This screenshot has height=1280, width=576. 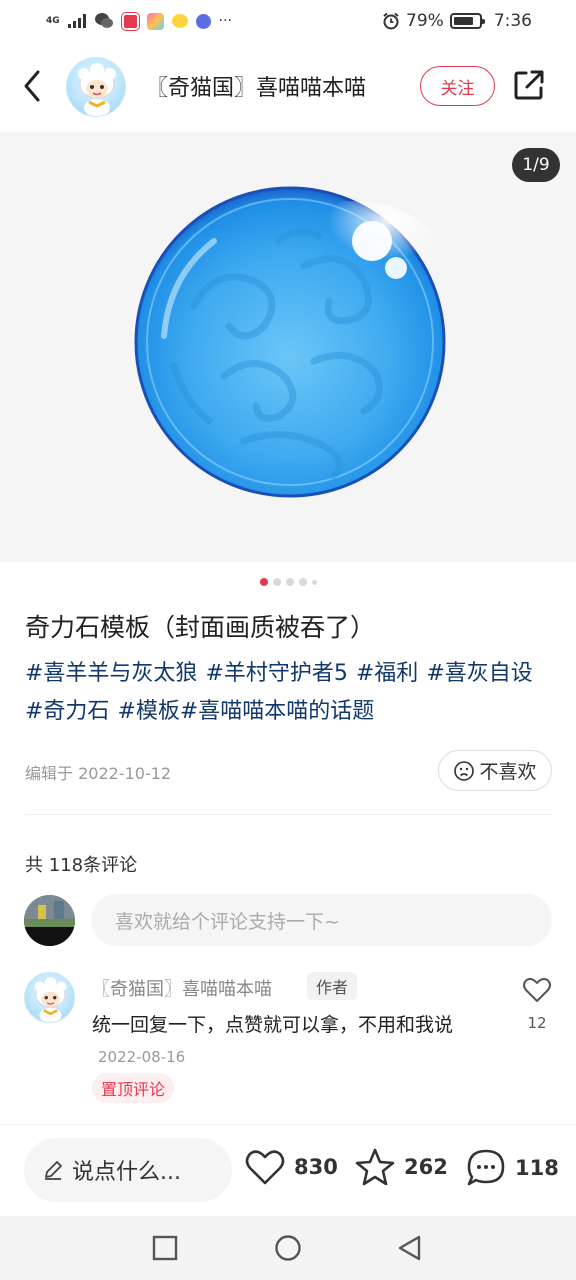 I want to click on comment-text: 统一回复一下，点赞就可以拿，不用和我说 2022-08-16, so click(x=287, y=1041).